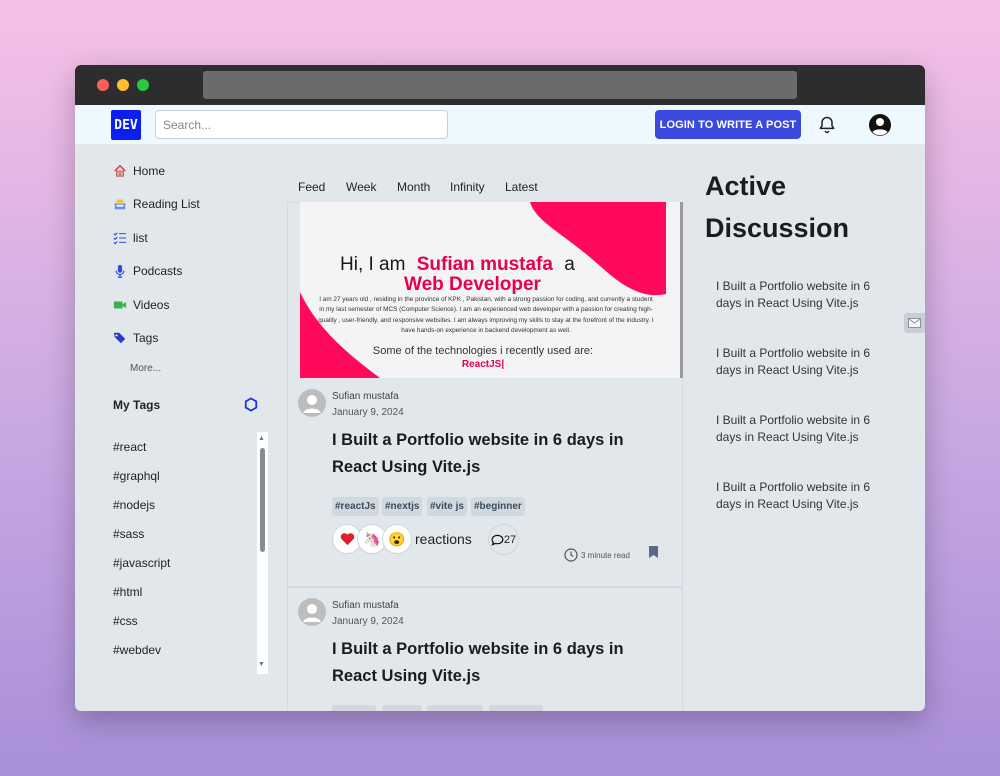 The width and height of the screenshot is (1000, 776). Describe the element at coordinates (123, 85) in the screenshot. I see `minimize-window-button` at that location.